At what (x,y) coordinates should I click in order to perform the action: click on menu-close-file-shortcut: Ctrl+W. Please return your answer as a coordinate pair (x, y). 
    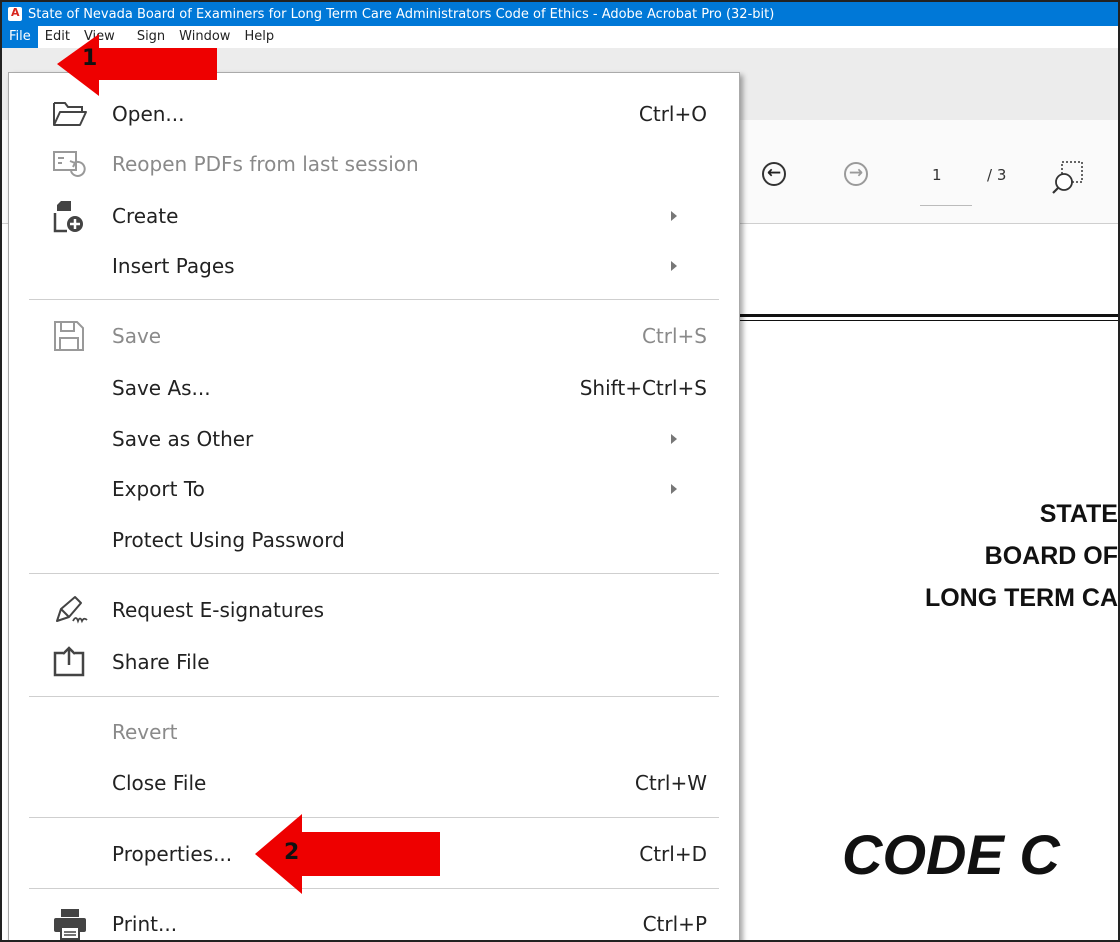
    Looking at the image, I should click on (670, 783).